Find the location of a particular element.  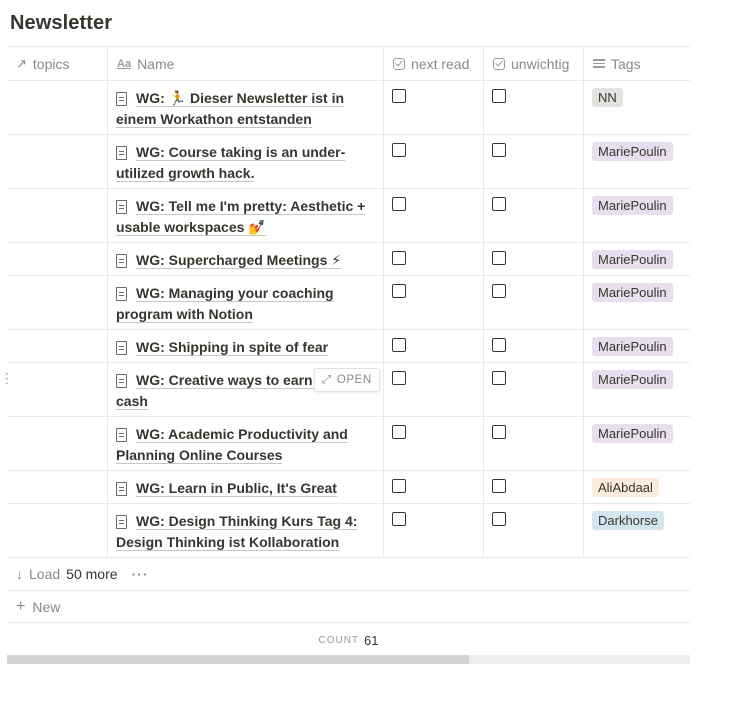

table-row: WG: Supercharged Meetings ⚡ MariePoulin is located at coordinates (348, 259).